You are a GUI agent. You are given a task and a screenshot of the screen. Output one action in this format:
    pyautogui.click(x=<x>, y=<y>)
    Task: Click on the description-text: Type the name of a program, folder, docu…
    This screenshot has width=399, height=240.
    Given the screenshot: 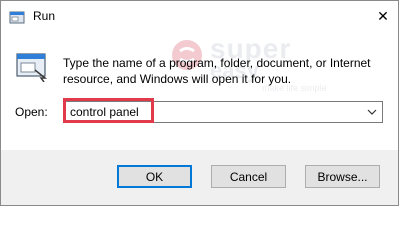 What is the action you would take?
    pyautogui.click(x=217, y=71)
    